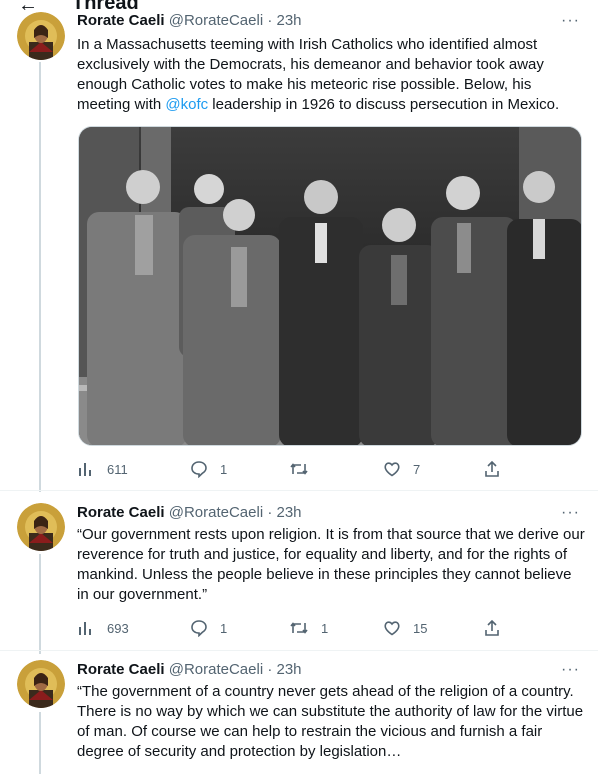 Image resolution: width=598 pixels, height=774 pixels. I want to click on views-count: 611, so click(117, 469).